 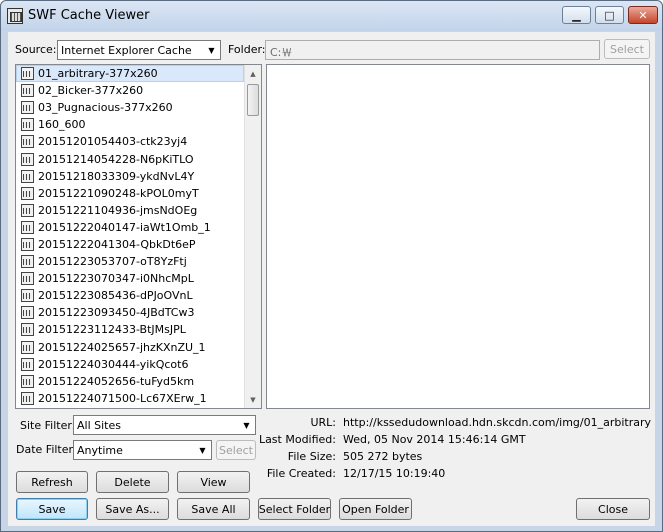 What do you see at coordinates (112, 262) in the screenshot?
I see `list-item-label: 20151223053707-oT8YzFtj` at bounding box center [112, 262].